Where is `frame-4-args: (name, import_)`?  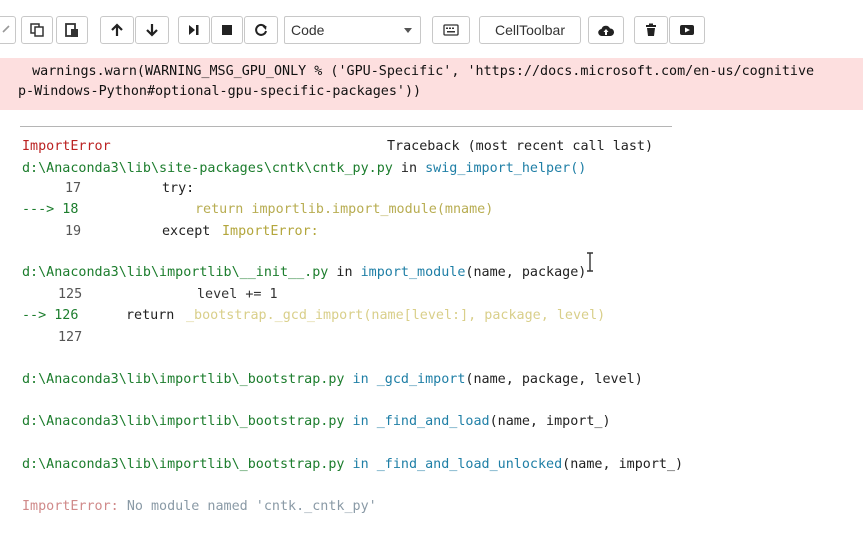 frame-4-args: (name, import_) is located at coordinates (550, 421).